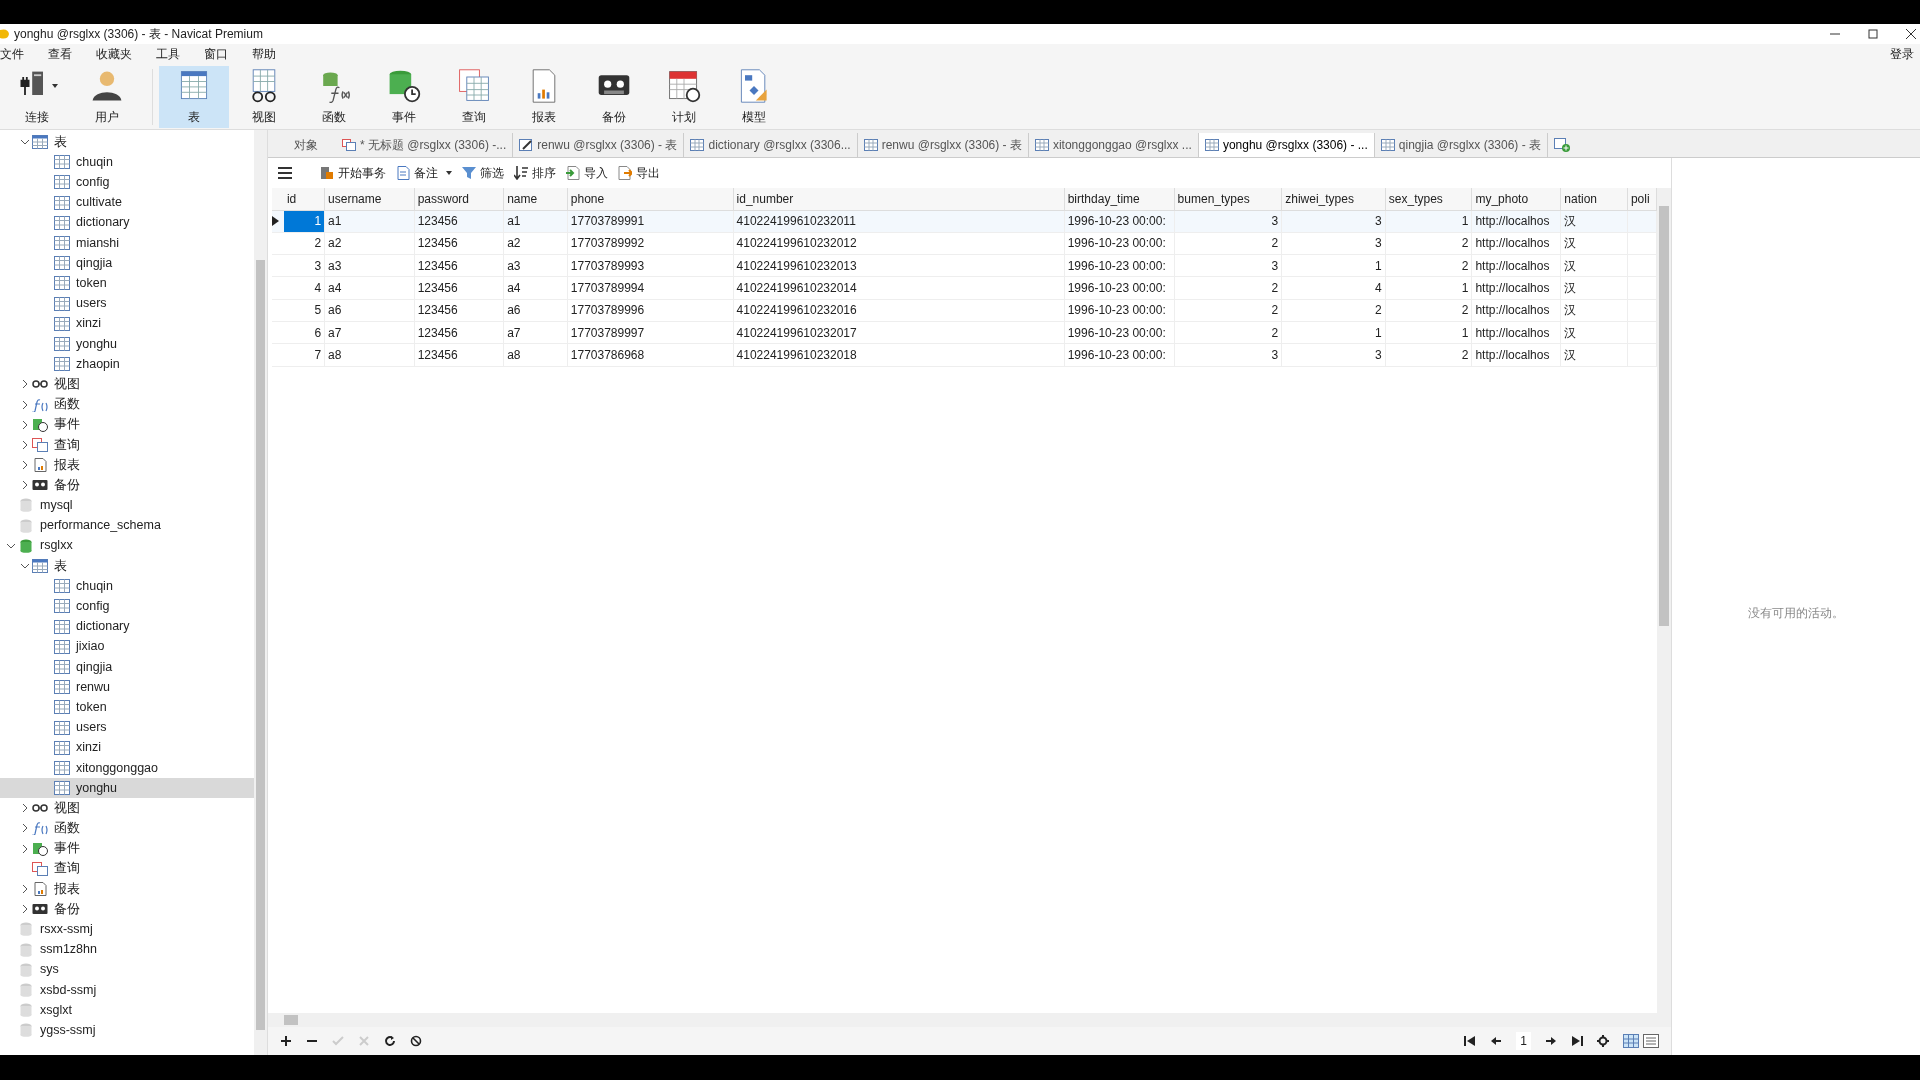  I want to click on login-link: 登录, so click(1902, 54).